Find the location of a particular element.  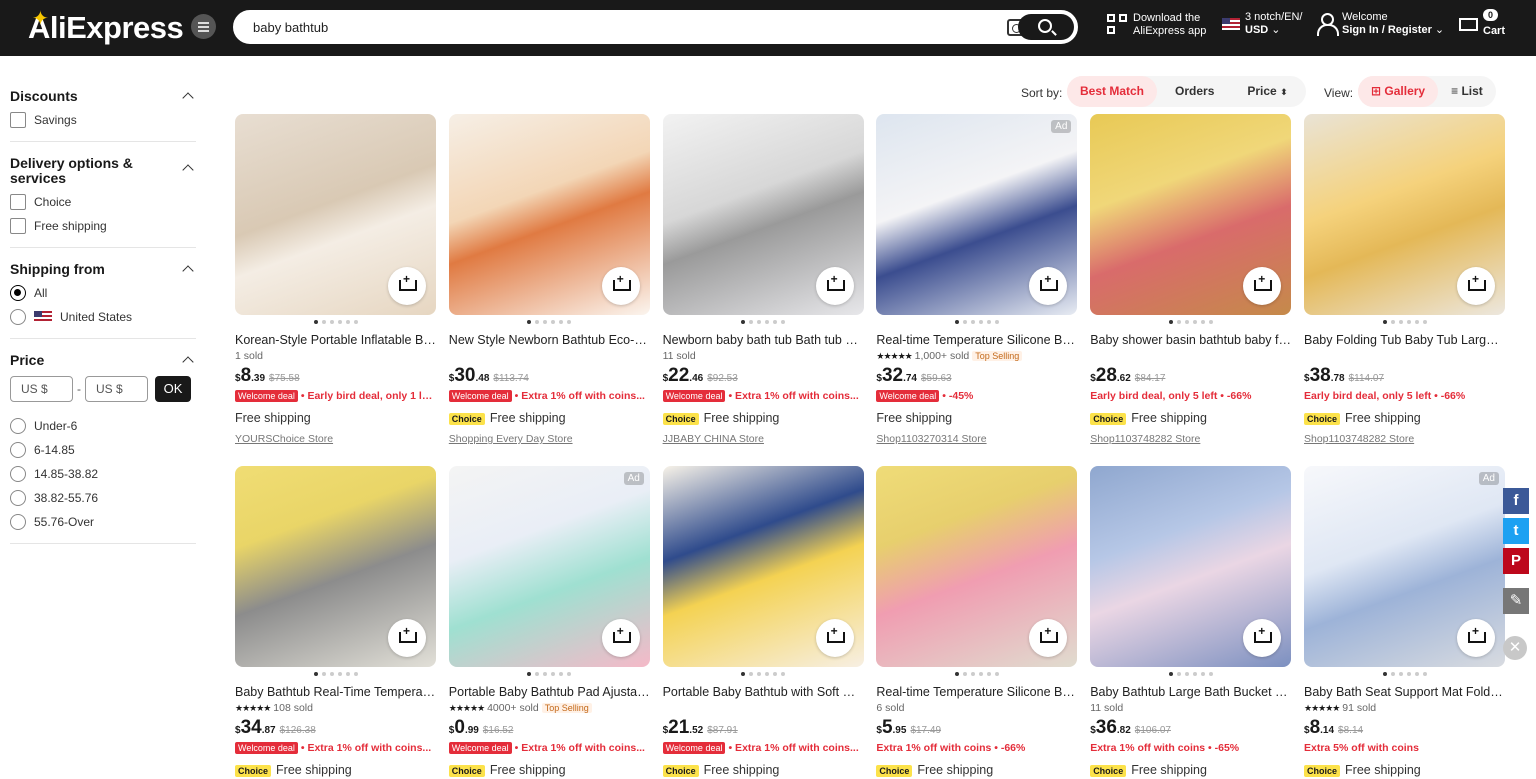

sort-best-match: Best Match is located at coordinates (1112, 91).